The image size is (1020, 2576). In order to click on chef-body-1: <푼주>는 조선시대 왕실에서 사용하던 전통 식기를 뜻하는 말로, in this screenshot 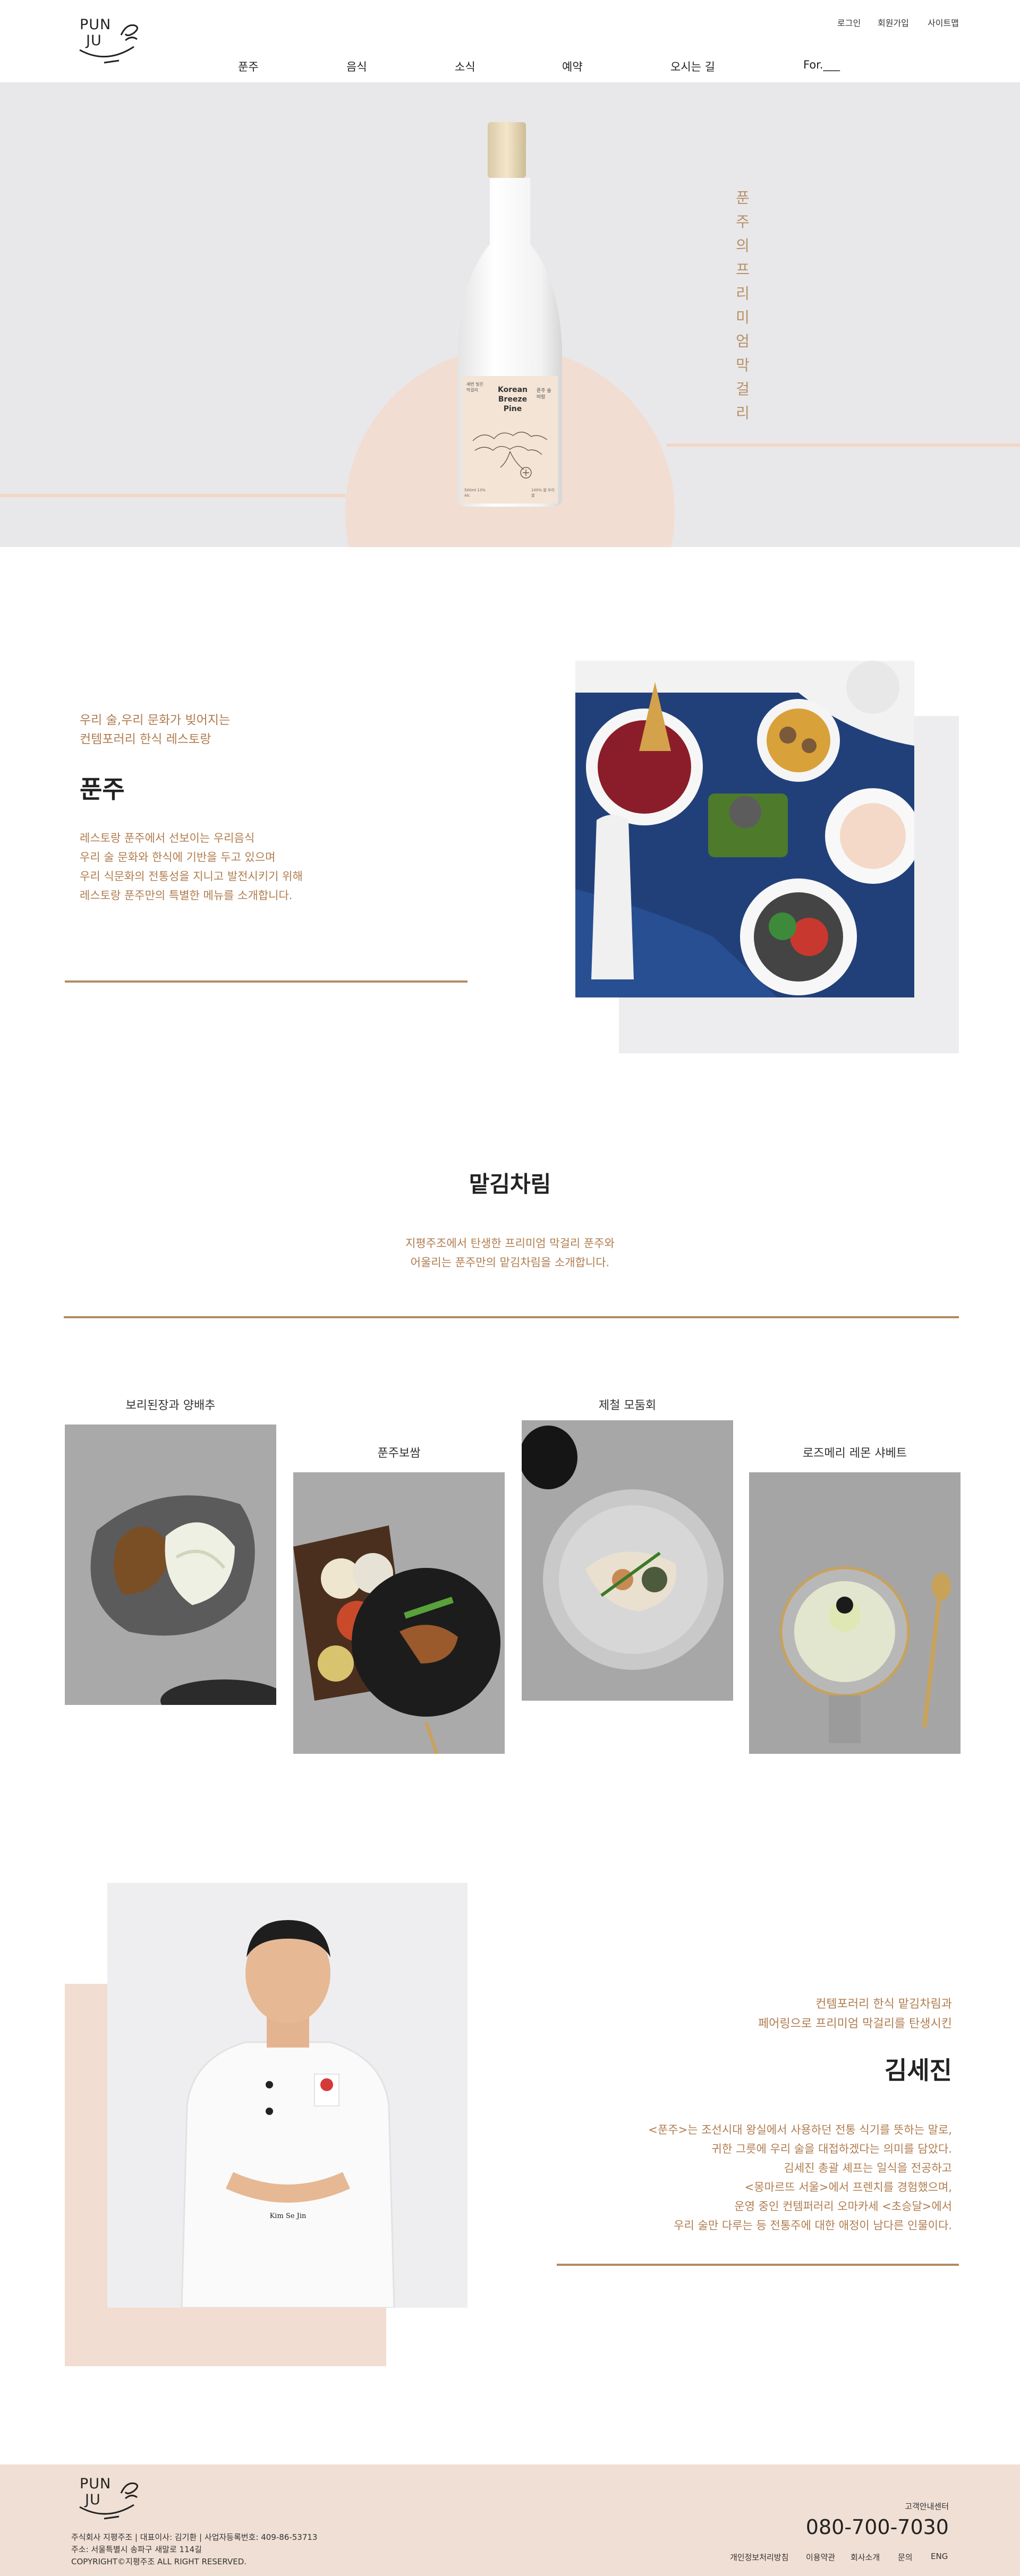, I will do `click(800, 2130)`.